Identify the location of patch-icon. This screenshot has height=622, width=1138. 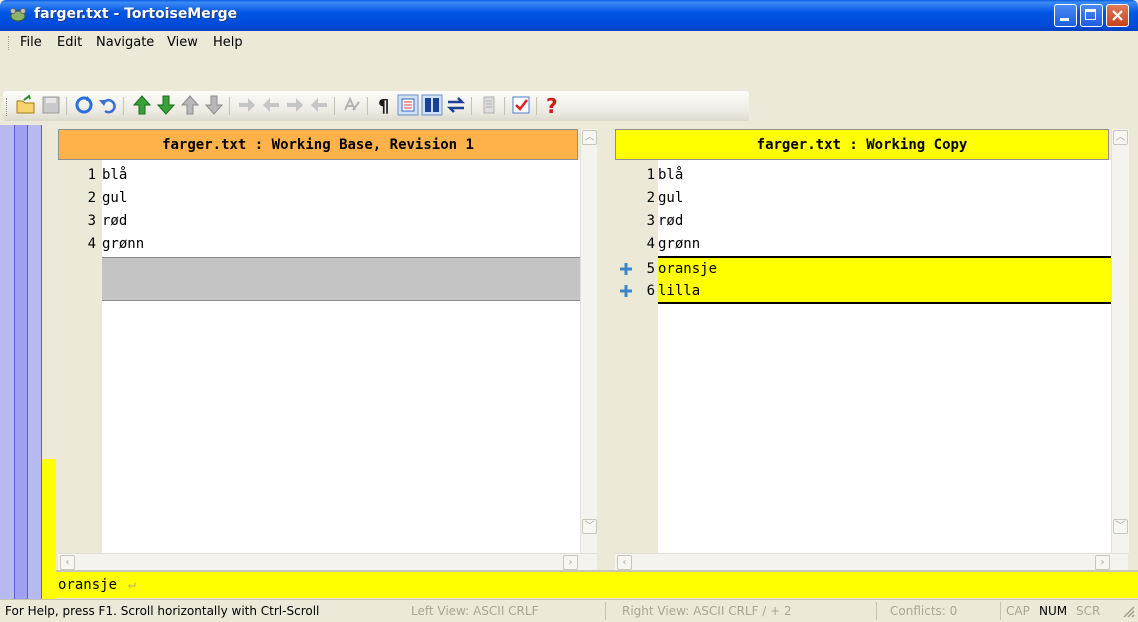
(489, 105).